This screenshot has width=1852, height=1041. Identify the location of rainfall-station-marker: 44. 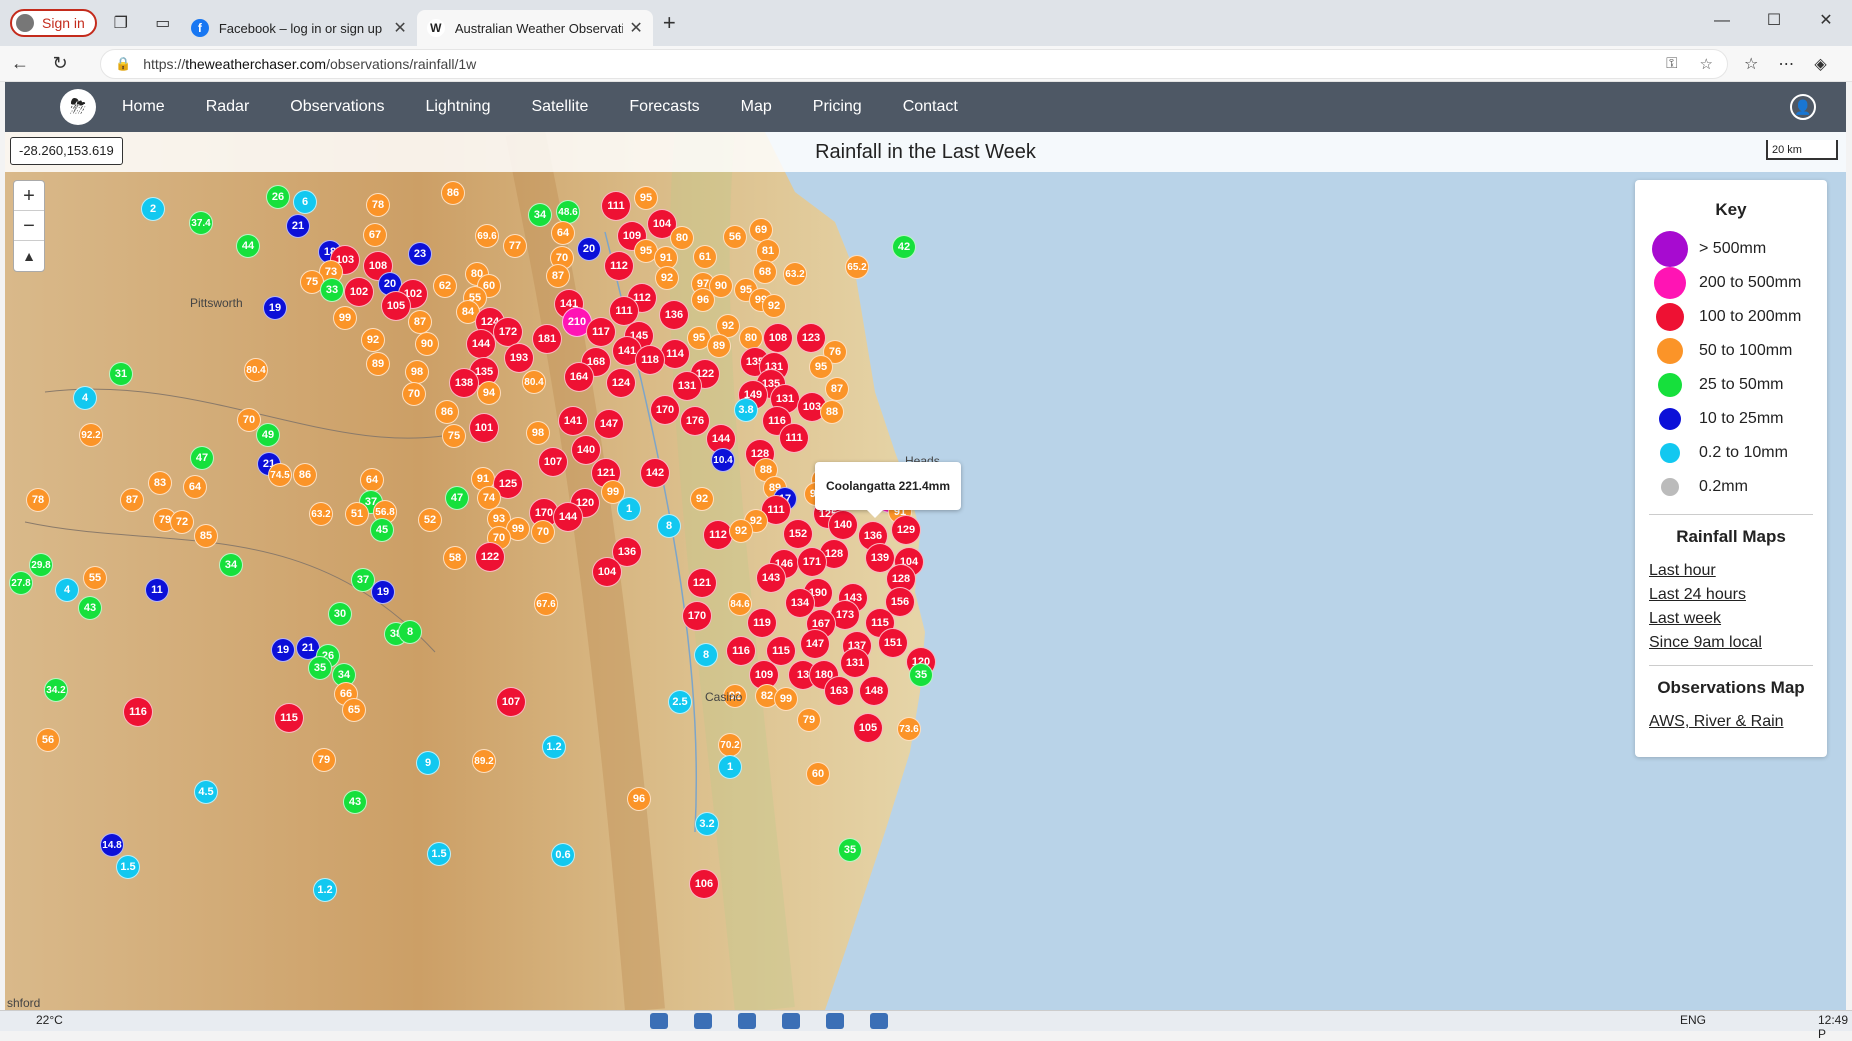
(248, 246).